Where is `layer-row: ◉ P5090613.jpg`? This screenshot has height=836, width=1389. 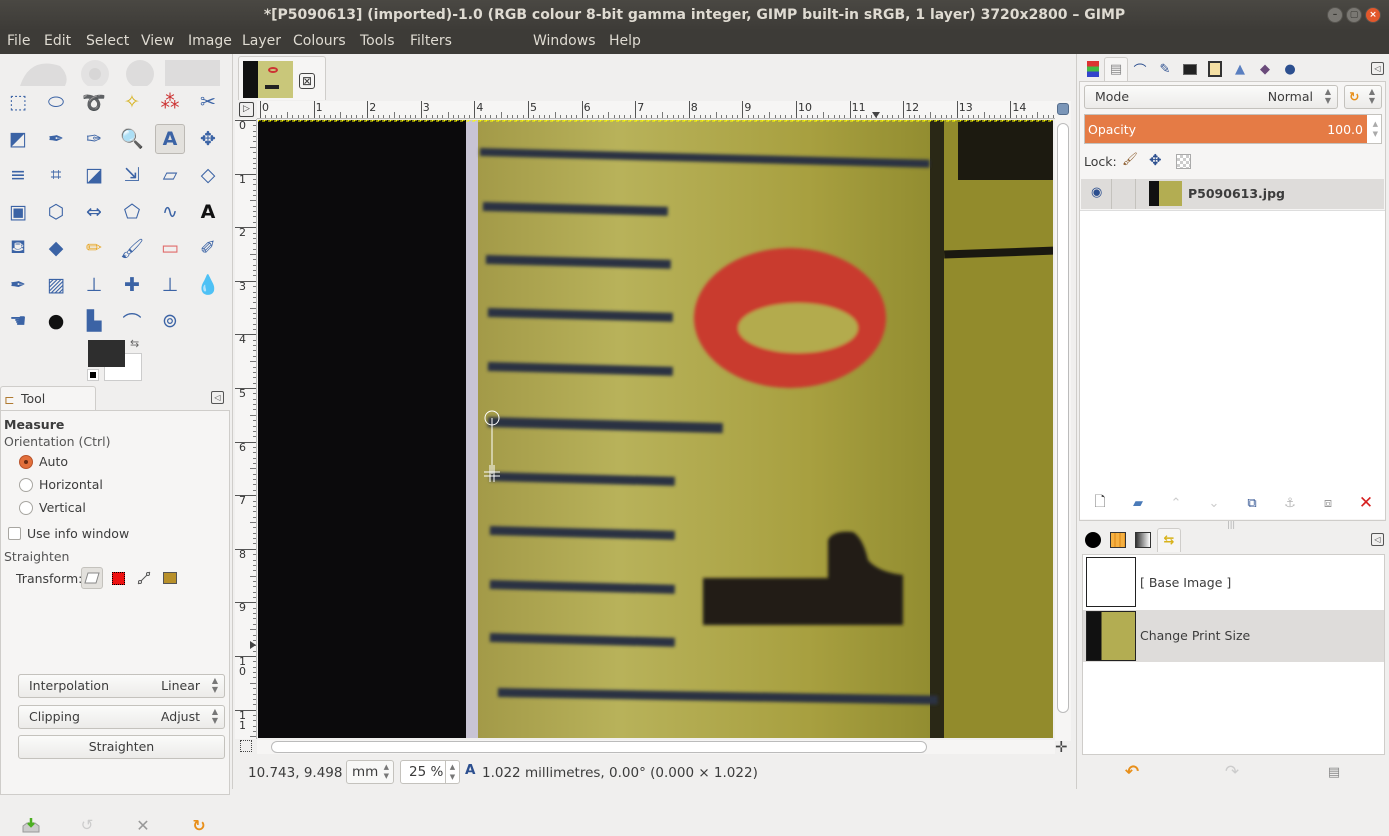
layer-row: ◉ P5090613.jpg is located at coordinates (1232, 194).